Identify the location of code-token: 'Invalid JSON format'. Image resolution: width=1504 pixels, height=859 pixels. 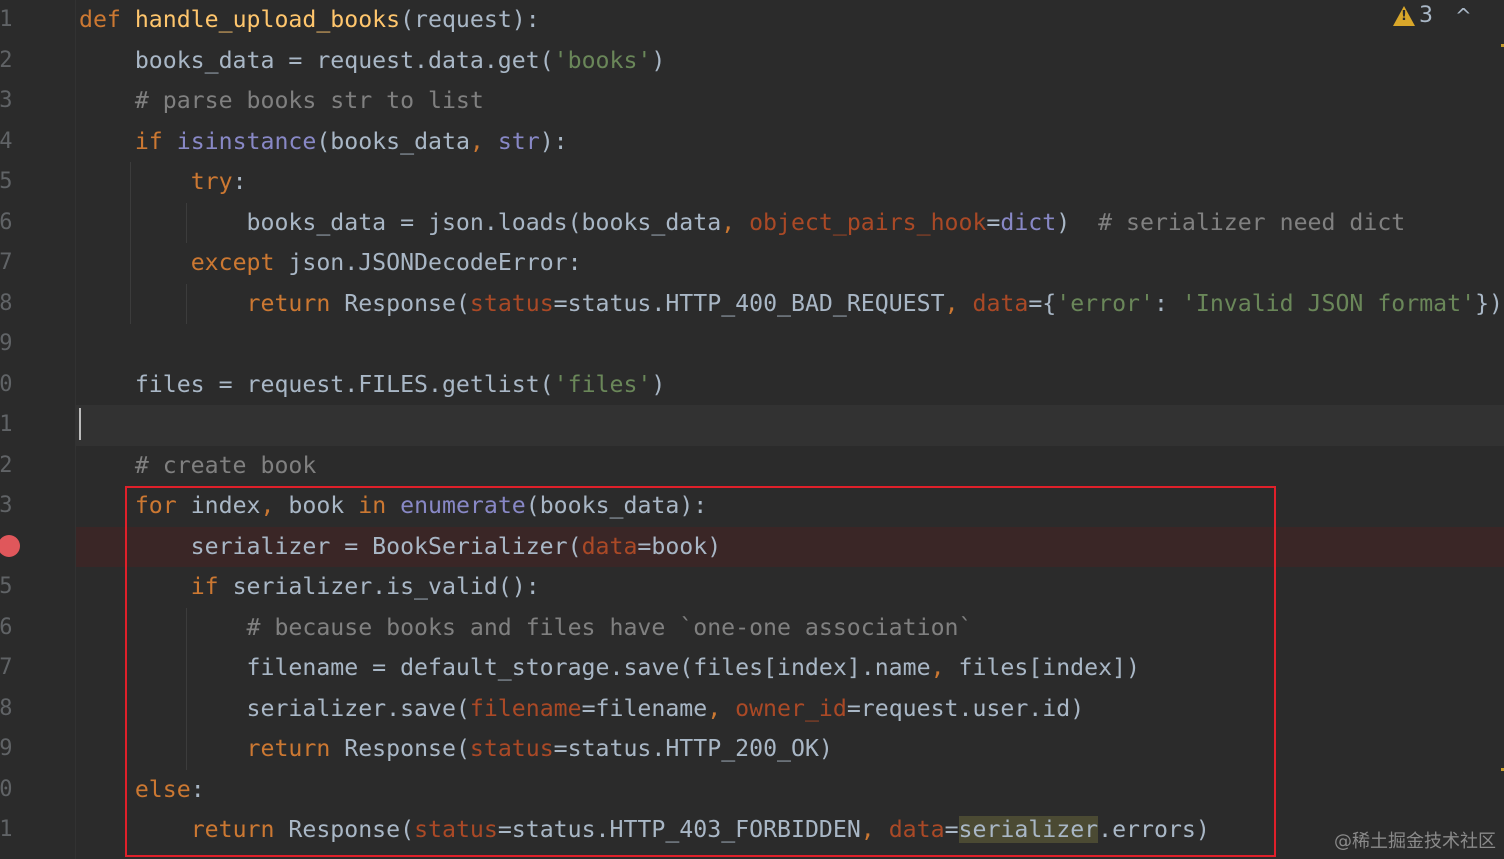
(1328, 303).